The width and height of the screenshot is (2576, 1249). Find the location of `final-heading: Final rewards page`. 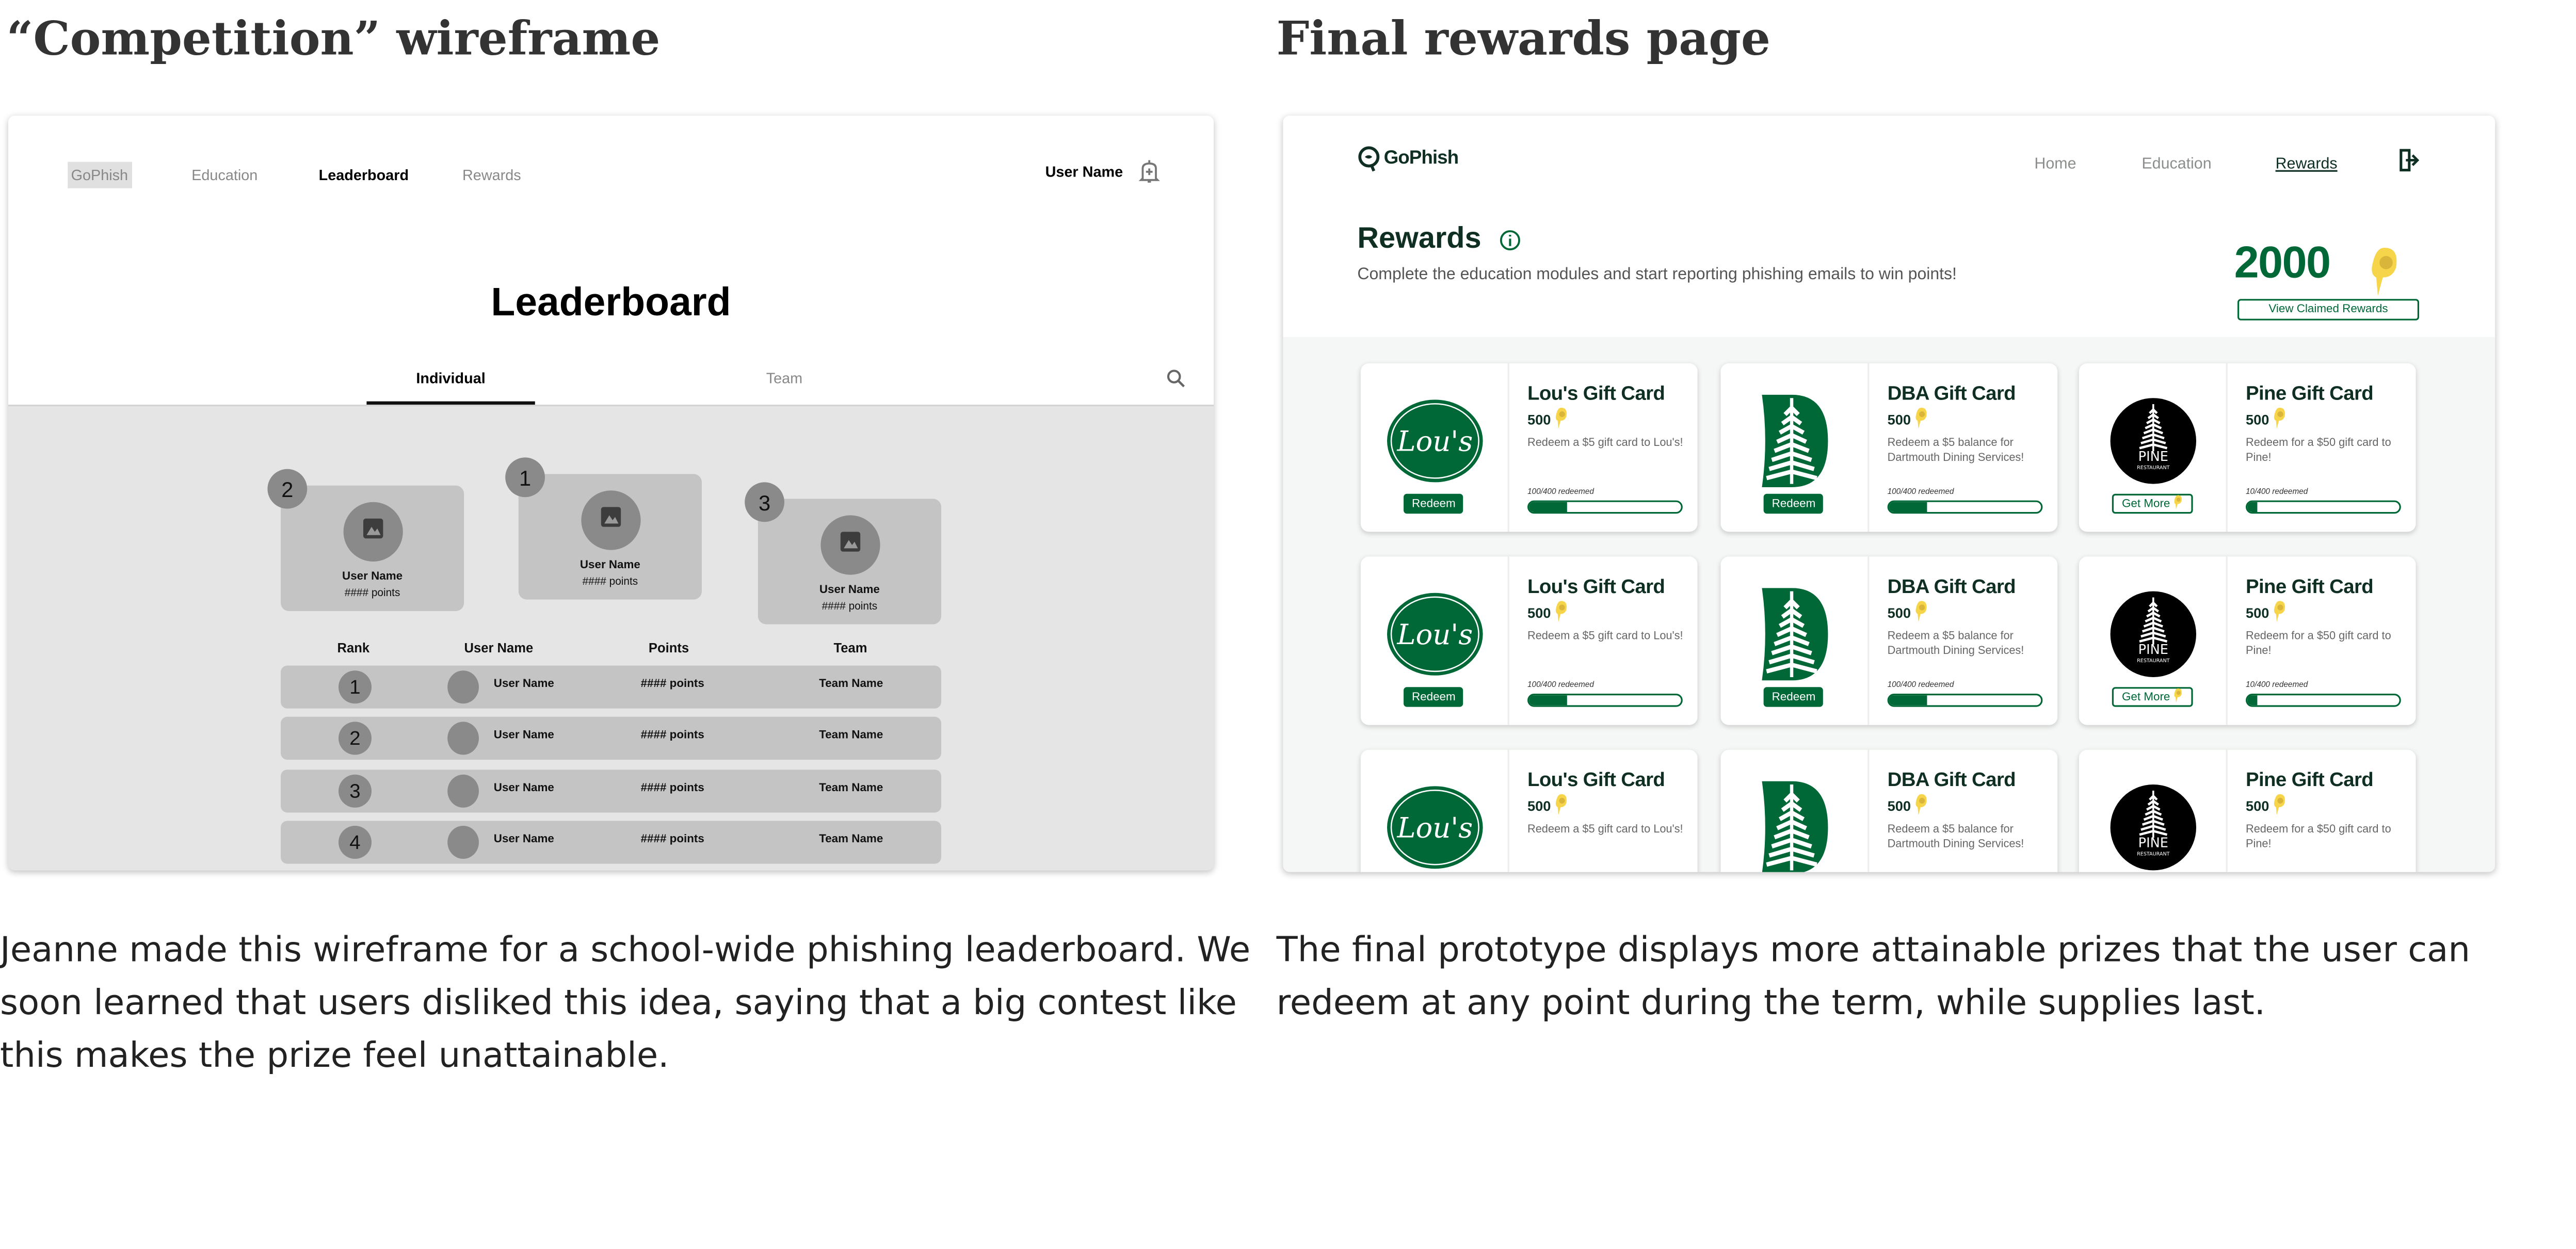

final-heading: Final rewards page is located at coordinates (1523, 38).